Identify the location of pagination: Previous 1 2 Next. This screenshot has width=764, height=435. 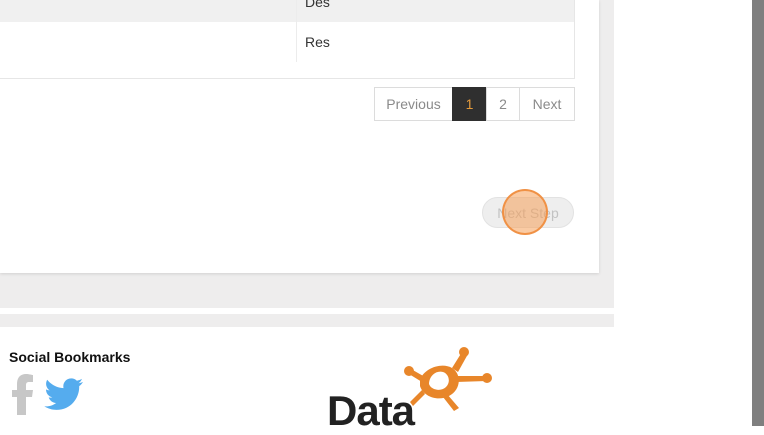
(474, 104).